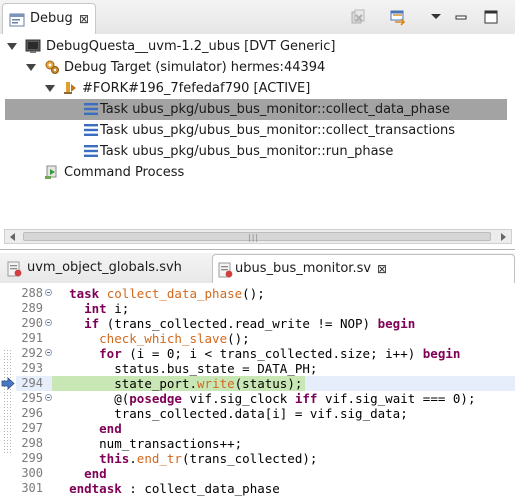  Describe the element at coordinates (32, 293) in the screenshot. I see `line-number: 288` at that location.